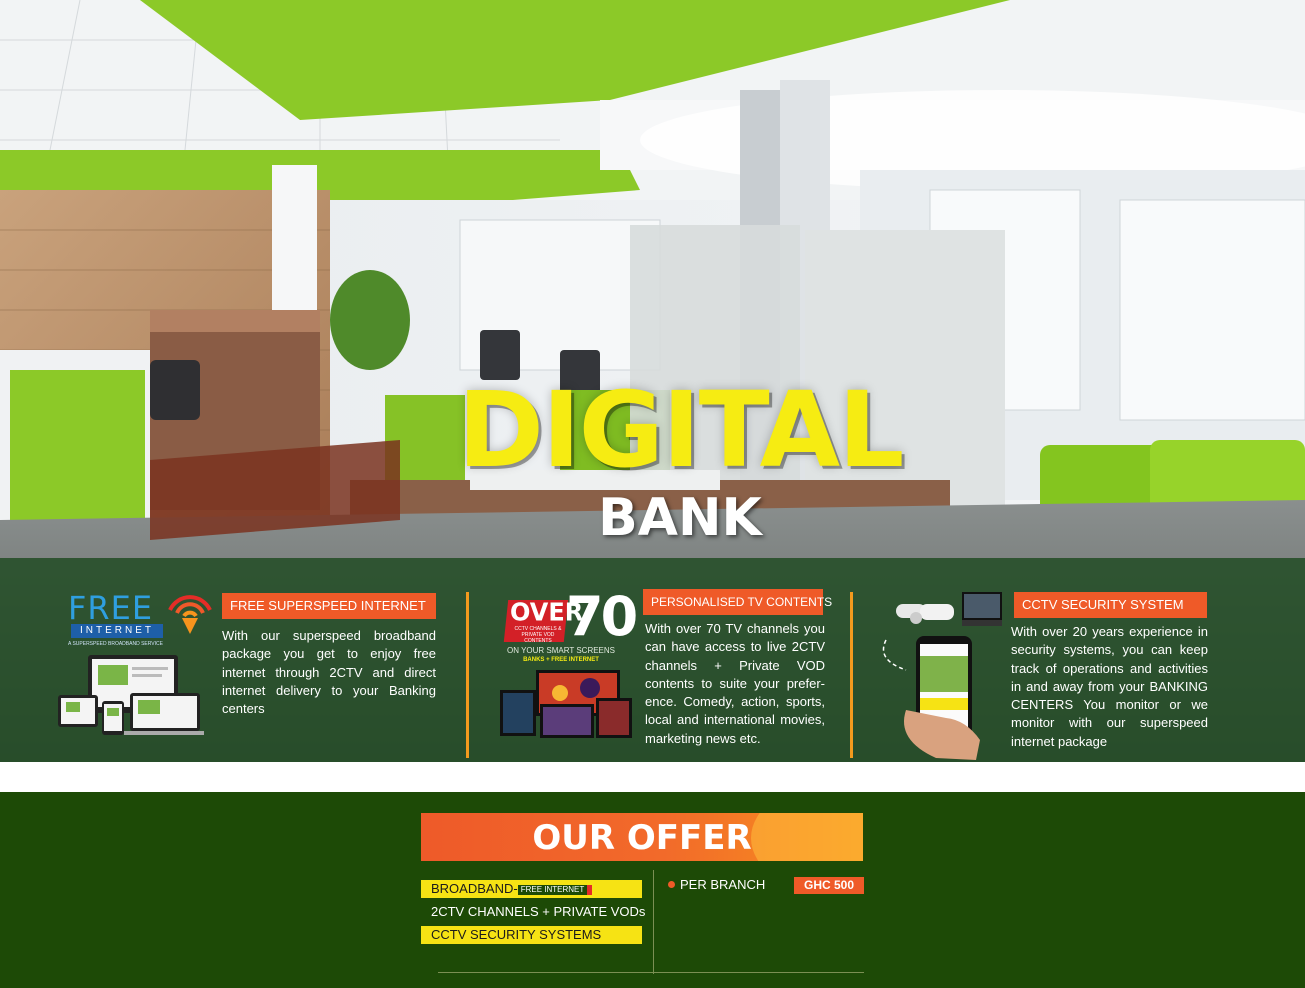 The height and width of the screenshot is (988, 1305). I want to click on free-internet-logo-secondary: INTERNET, so click(117, 631).